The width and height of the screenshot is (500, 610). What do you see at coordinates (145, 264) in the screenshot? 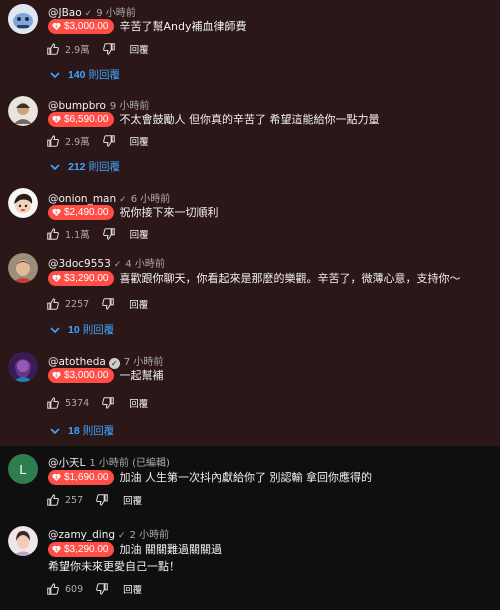
I see `comment-time: 4 小時前` at bounding box center [145, 264].